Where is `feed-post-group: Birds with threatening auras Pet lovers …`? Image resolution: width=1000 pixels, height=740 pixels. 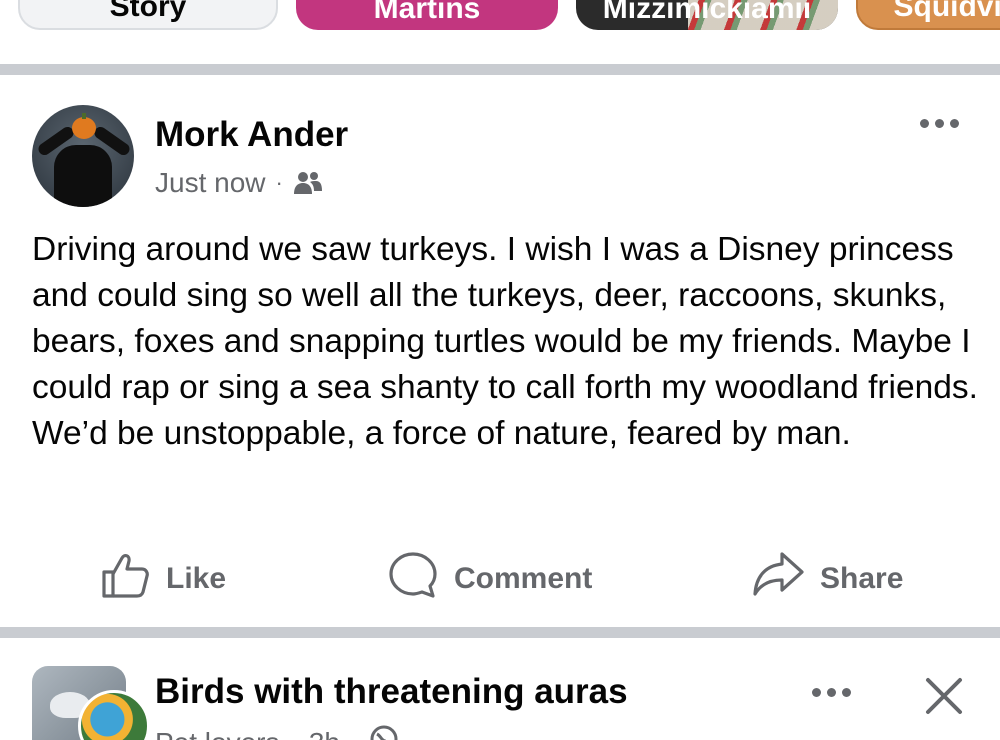
feed-post-group: Birds with threatening auras Pet lovers … is located at coordinates (500, 689).